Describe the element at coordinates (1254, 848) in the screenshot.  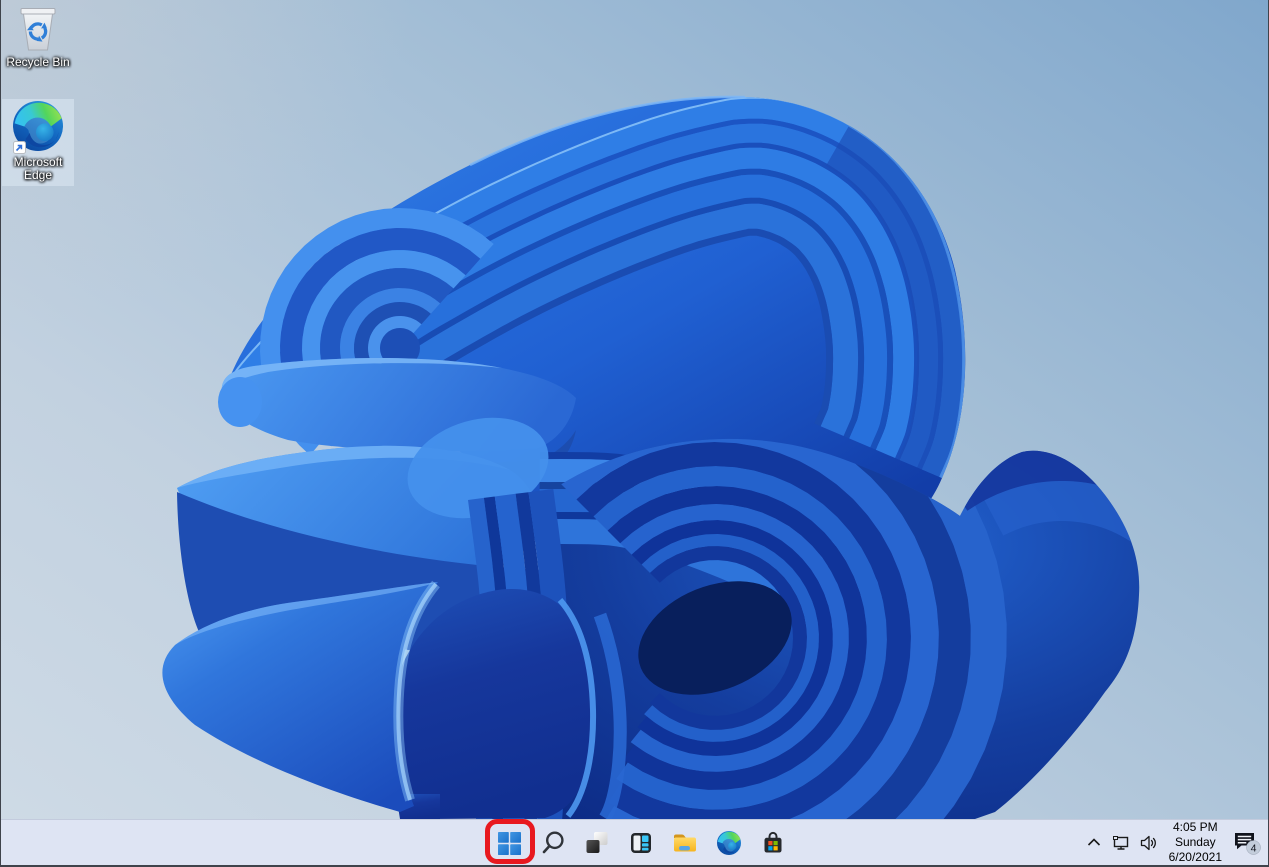
I see `svg-text: 4` at that location.